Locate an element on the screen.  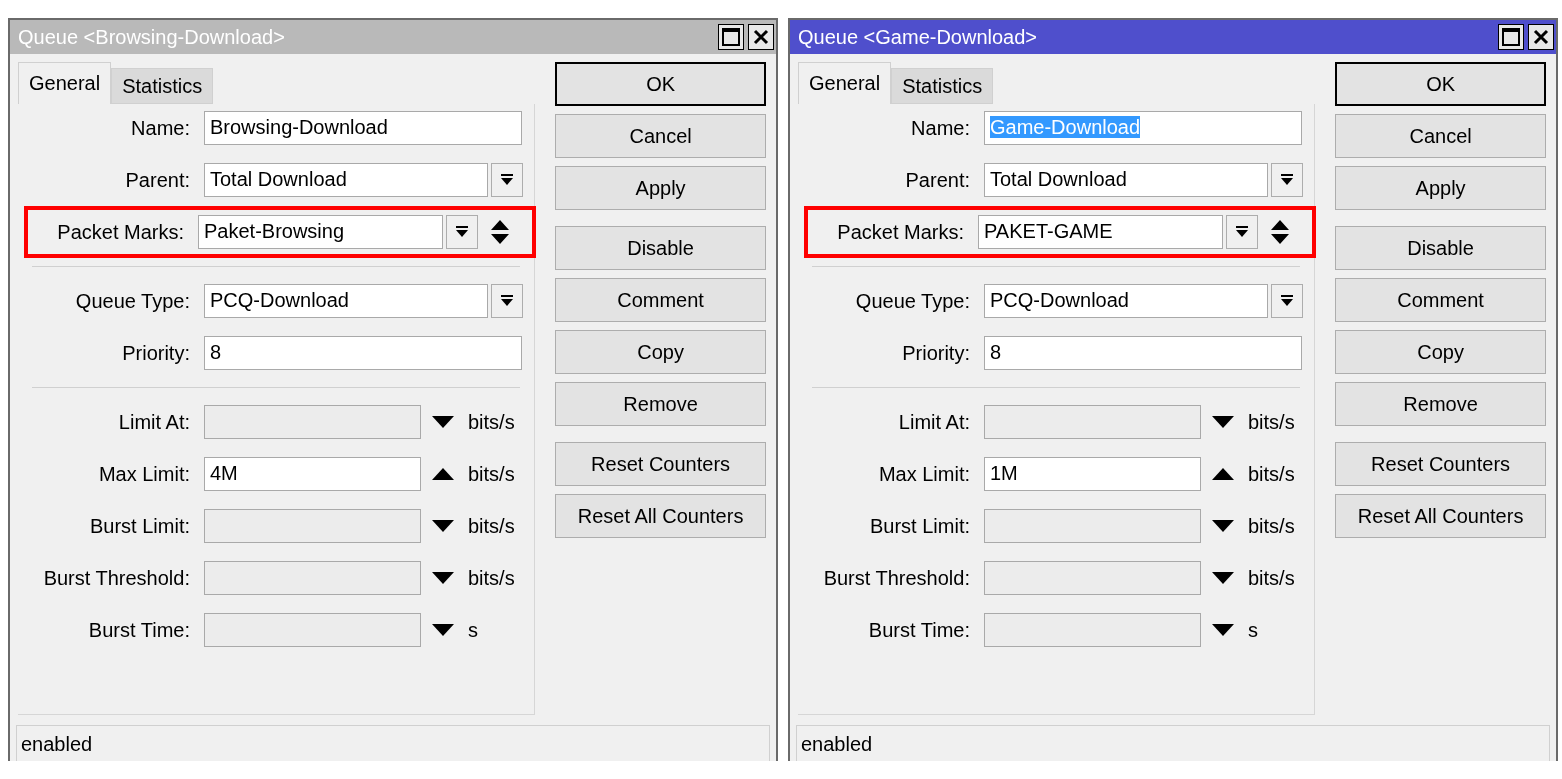
window-title: Queue <Browsing-Download> is located at coordinates (151, 37).